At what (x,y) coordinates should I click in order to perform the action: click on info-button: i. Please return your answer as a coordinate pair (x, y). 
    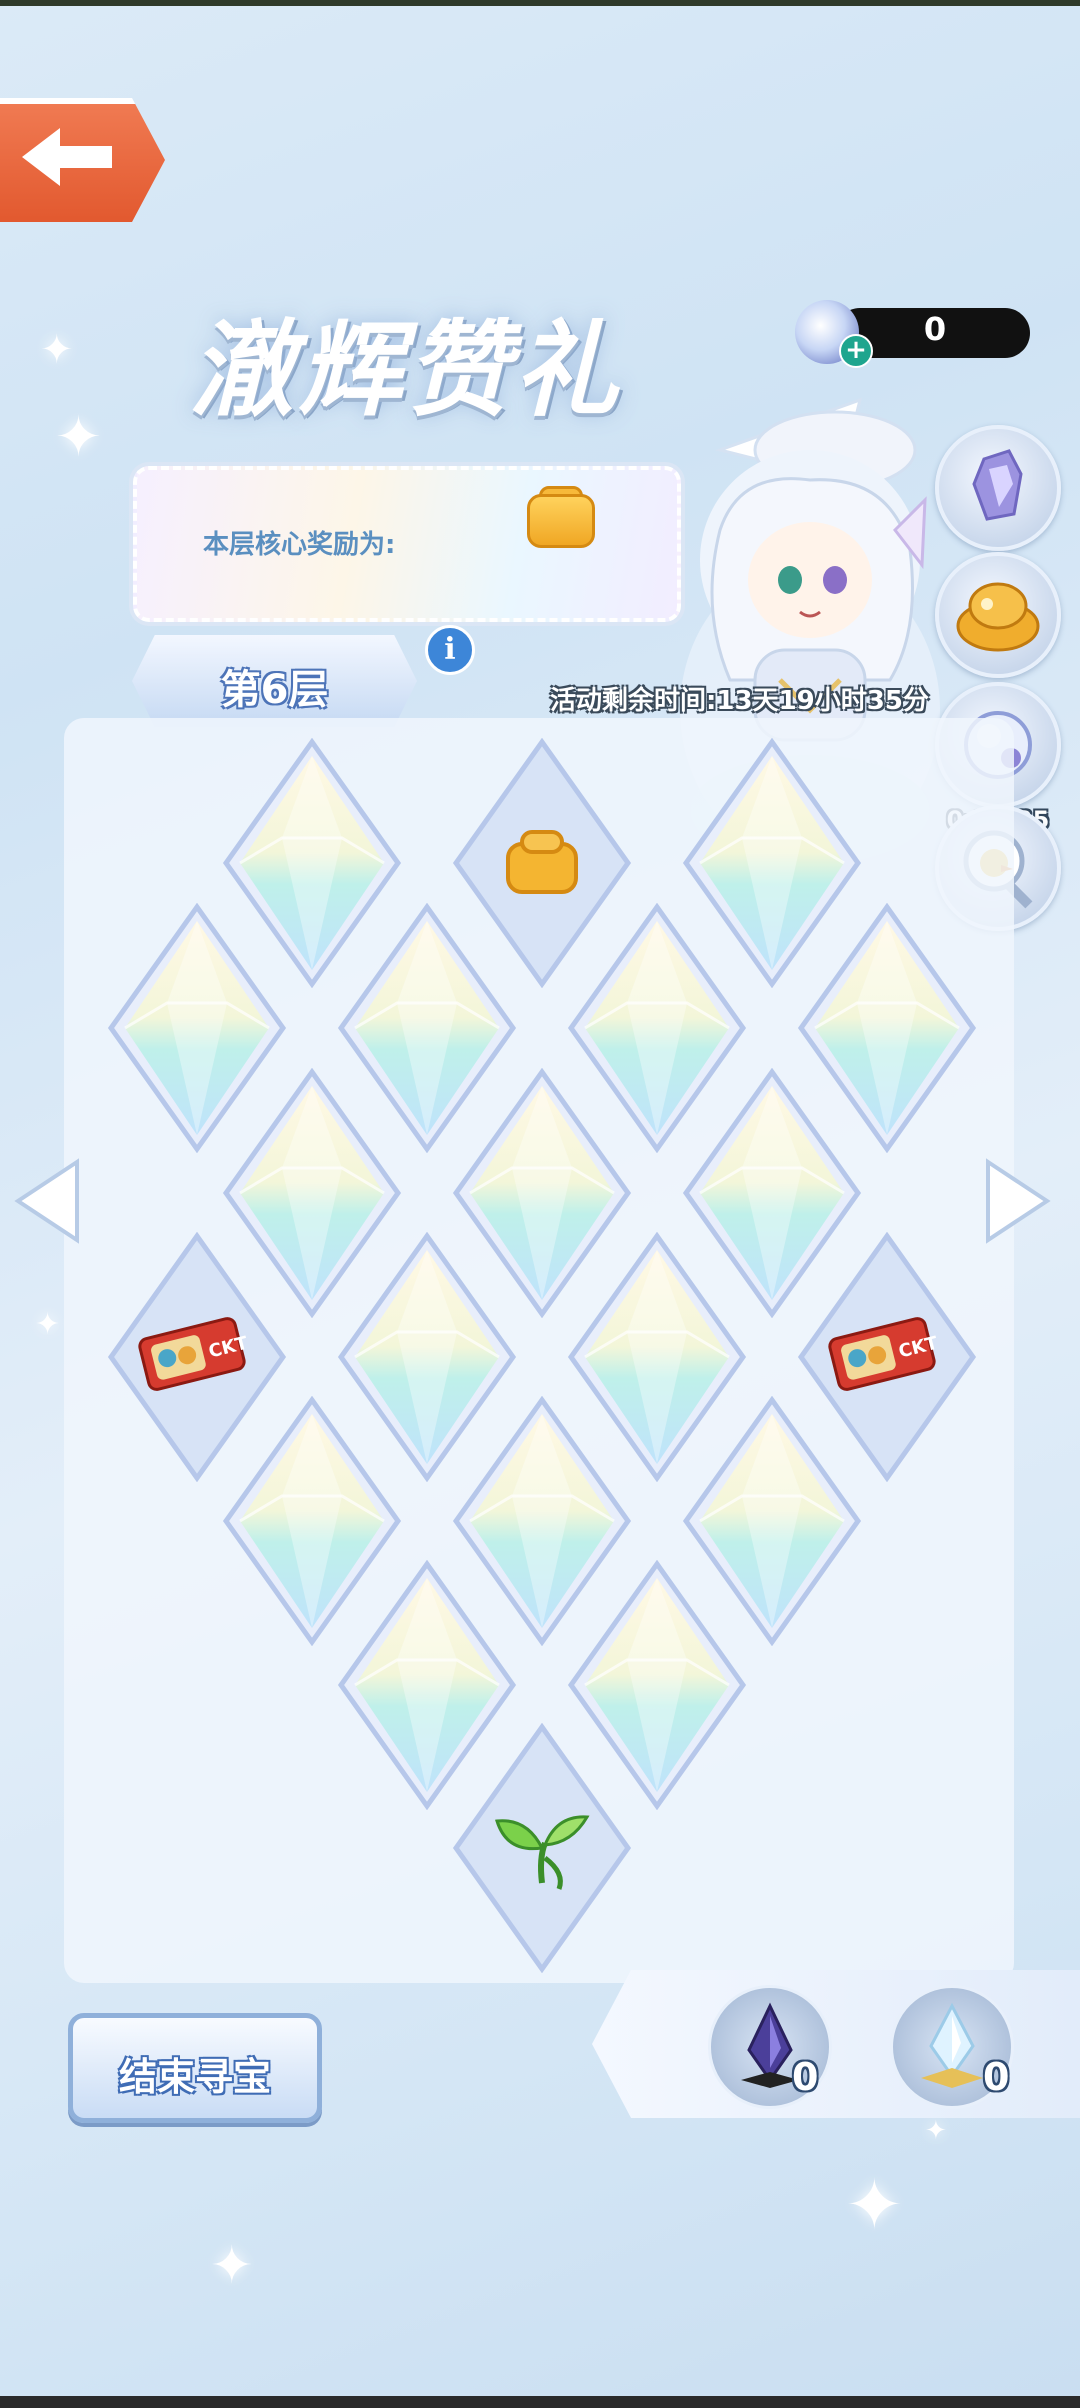
    Looking at the image, I should click on (450, 650).